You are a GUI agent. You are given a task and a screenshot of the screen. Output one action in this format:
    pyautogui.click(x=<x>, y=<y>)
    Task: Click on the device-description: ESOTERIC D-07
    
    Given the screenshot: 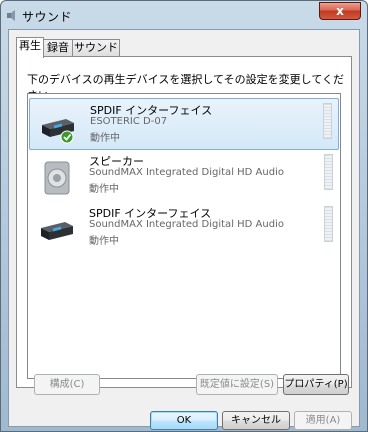 What is the action you would take?
    pyautogui.click(x=129, y=121)
    